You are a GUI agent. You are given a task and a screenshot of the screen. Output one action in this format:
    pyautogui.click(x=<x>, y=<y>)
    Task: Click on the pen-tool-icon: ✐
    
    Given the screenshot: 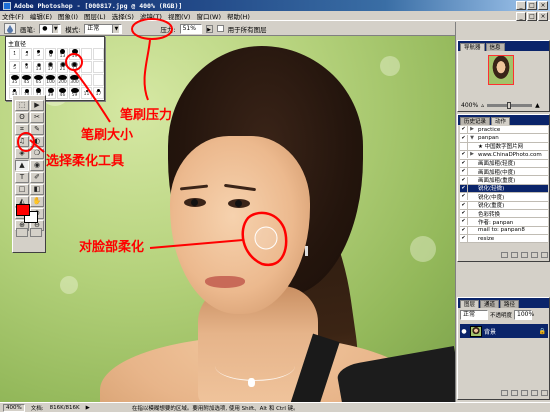 What is the action you would take?
    pyautogui.click(x=37, y=177)
    